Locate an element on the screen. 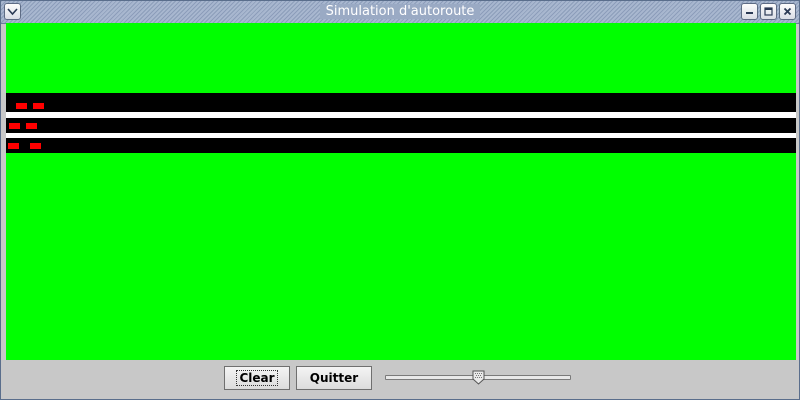 The image size is (800, 400). maximize-button is located at coordinates (768, 11).